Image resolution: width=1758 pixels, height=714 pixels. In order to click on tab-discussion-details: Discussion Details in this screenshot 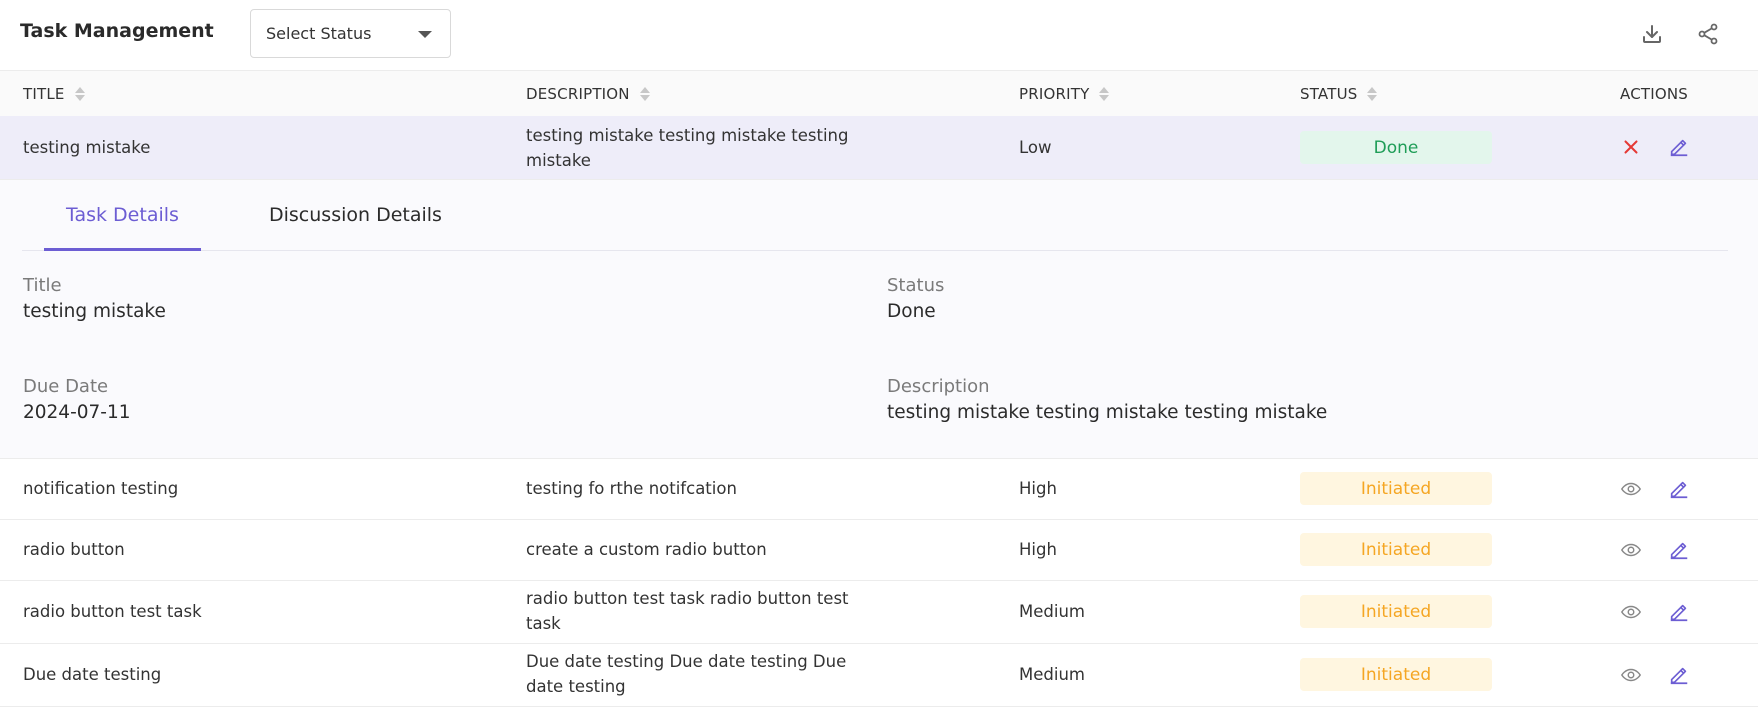, I will do `click(355, 215)`.